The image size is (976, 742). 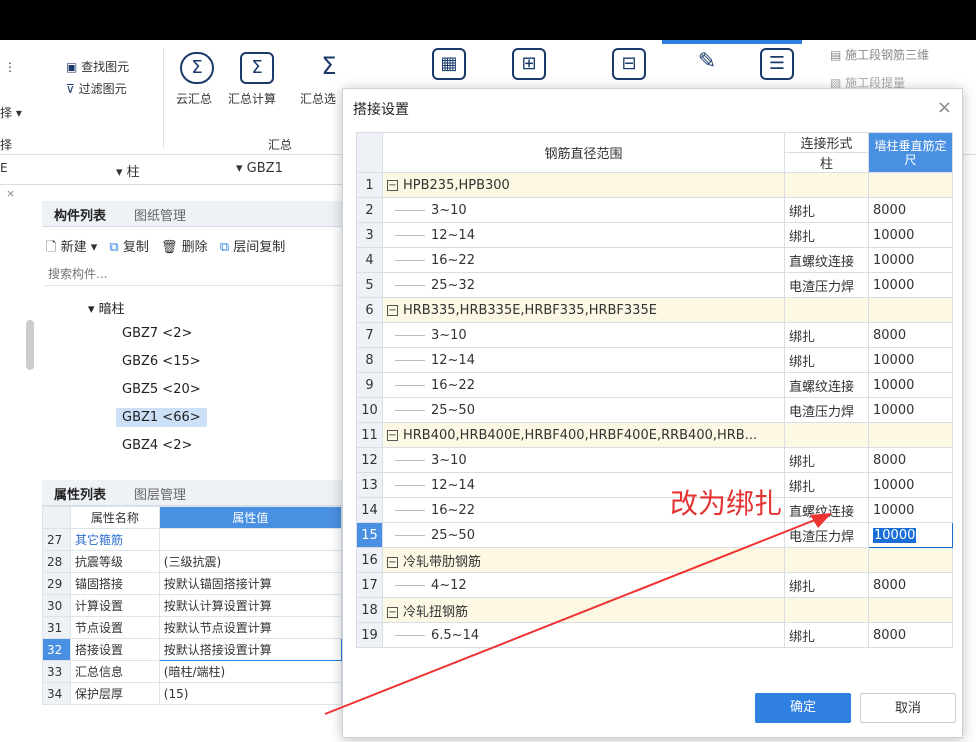 What do you see at coordinates (80, 214) in the screenshot?
I see `tab-component-list: 构件列表` at bounding box center [80, 214].